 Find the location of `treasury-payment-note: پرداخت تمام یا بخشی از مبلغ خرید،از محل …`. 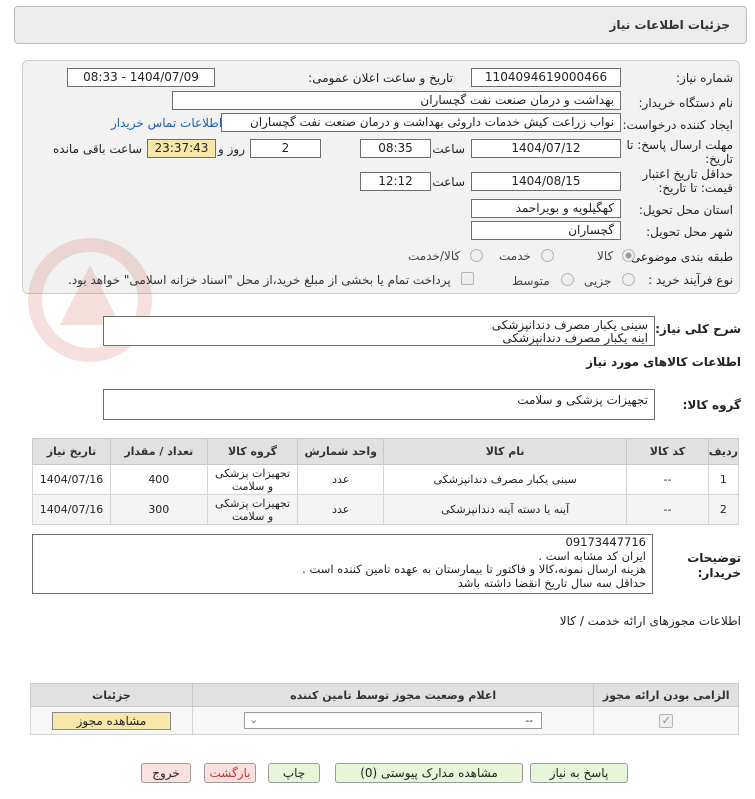

treasury-payment-note: پرداخت تمام یا بخشی از مبلغ خرید،از محل … is located at coordinates (259, 280).